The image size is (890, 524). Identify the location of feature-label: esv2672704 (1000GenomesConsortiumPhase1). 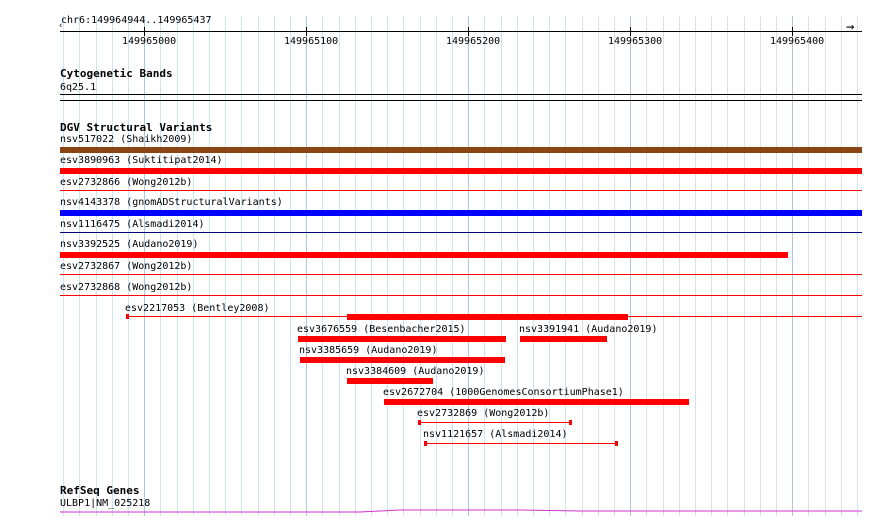
(503, 392).